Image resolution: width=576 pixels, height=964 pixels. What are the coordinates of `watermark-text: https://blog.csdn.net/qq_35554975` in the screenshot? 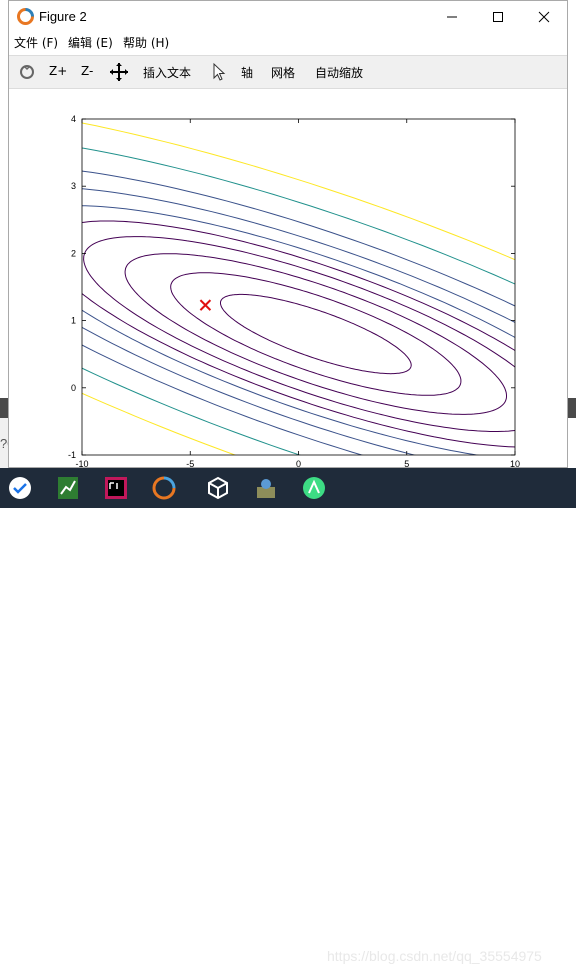 It's located at (434, 956).